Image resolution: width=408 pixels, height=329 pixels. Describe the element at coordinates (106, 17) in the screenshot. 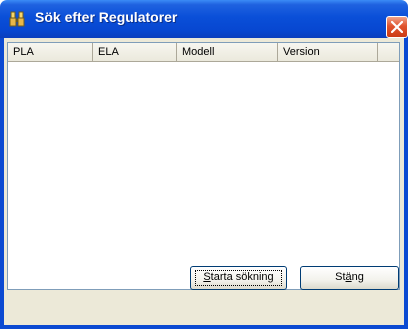

I see `window-title: Sök efter Regulatorer` at that location.